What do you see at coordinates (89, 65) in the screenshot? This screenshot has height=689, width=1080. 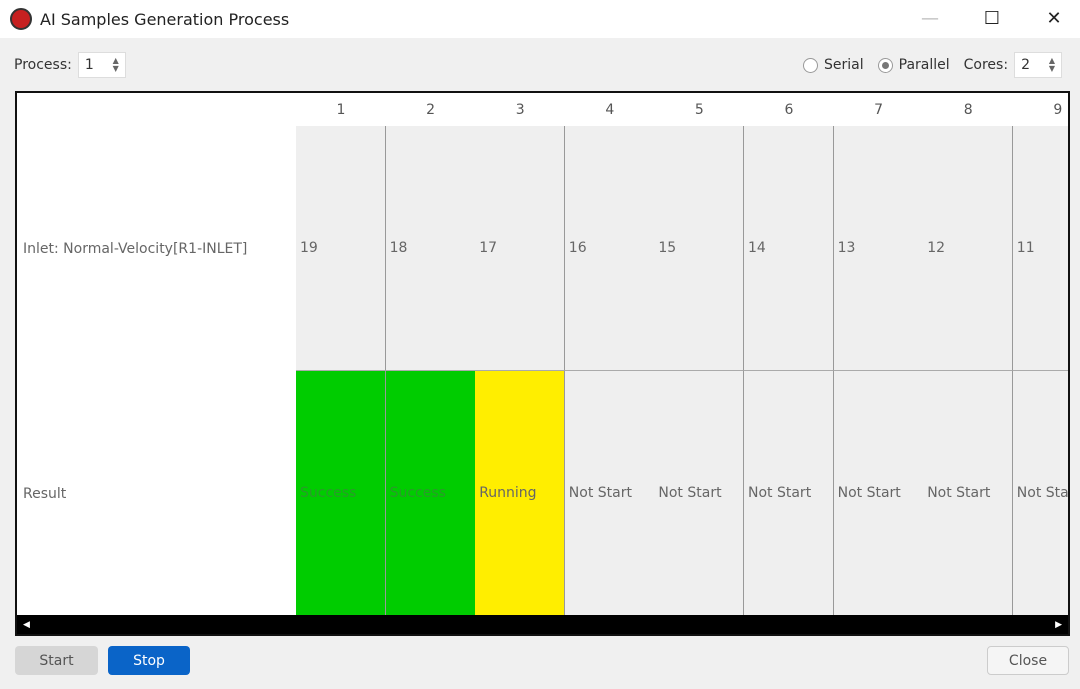 I see `process-value: 1` at bounding box center [89, 65].